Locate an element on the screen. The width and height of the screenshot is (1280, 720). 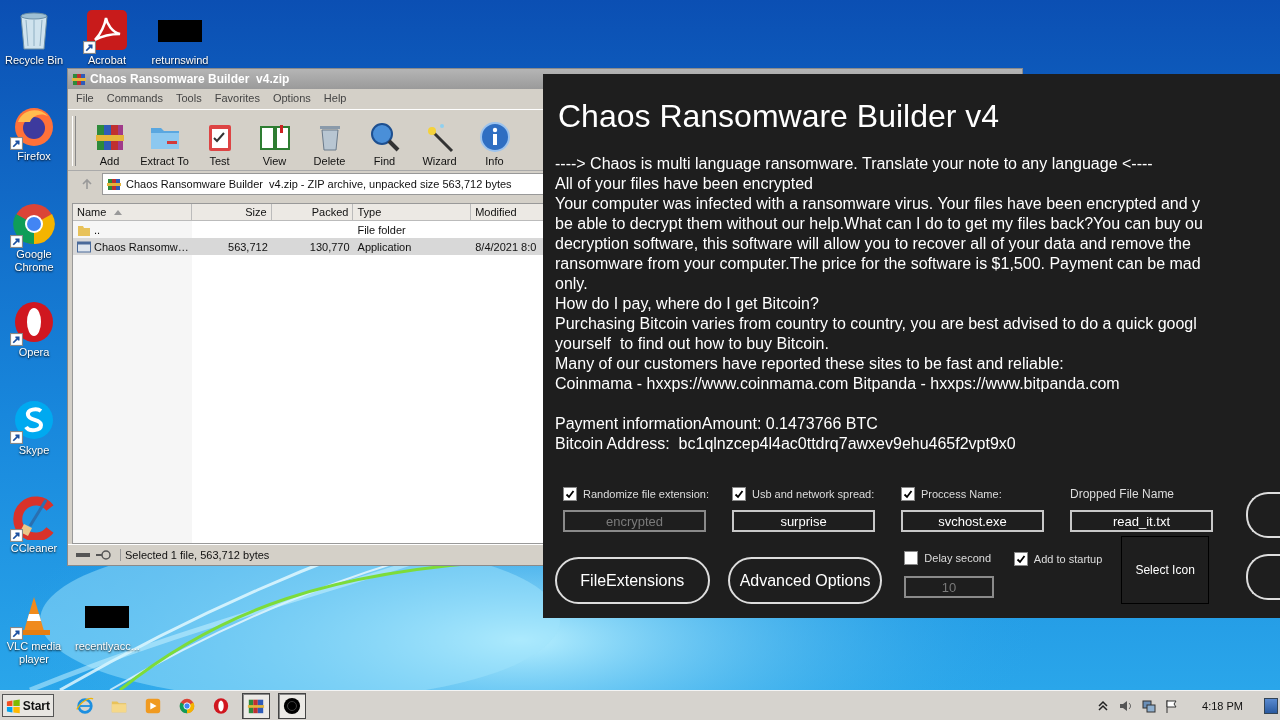
windows-logo-icon is located at coordinates (13, 705).